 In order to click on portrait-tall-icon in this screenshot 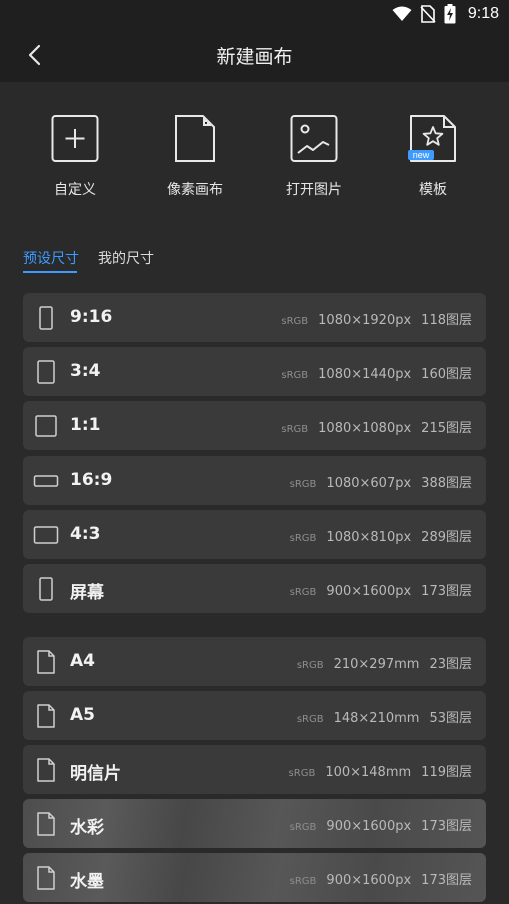, I will do `click(46, 317)`.